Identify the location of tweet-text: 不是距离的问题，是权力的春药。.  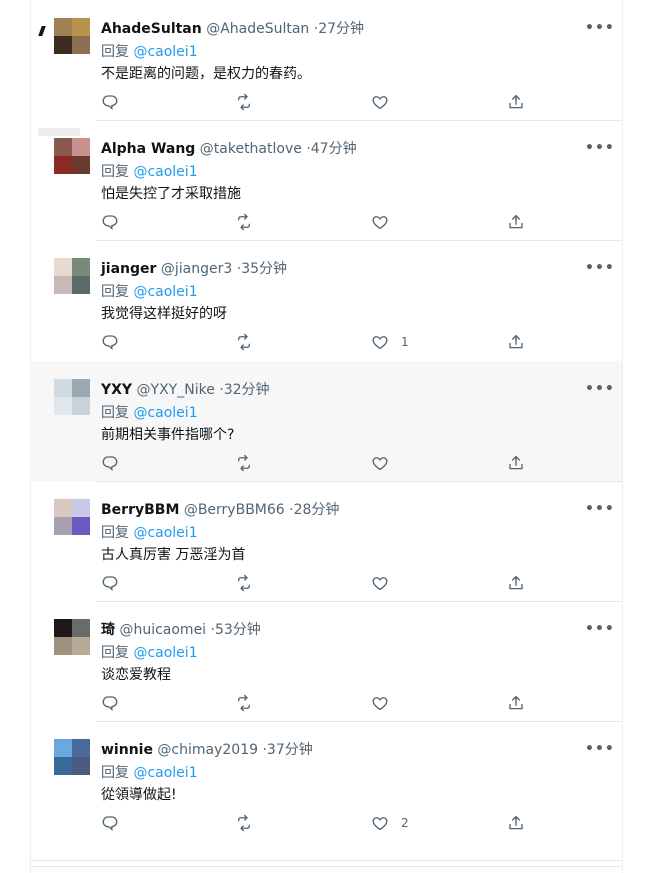
(206, 74).